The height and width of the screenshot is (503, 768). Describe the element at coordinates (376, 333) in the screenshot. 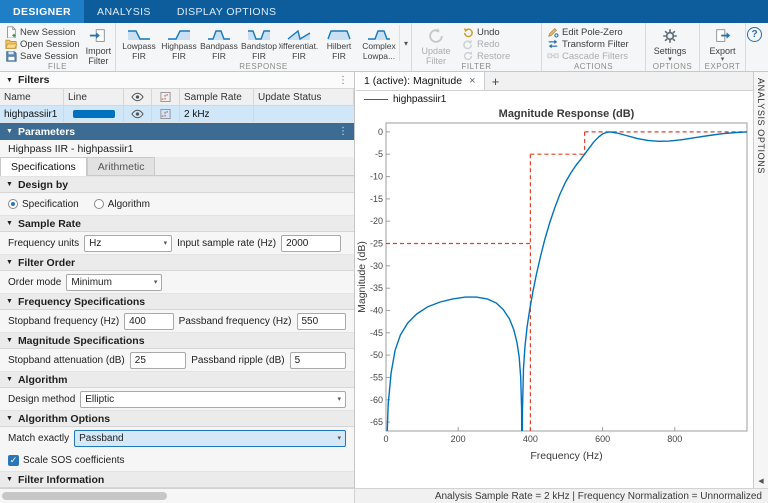

I see `svg-text: -45` at that location.